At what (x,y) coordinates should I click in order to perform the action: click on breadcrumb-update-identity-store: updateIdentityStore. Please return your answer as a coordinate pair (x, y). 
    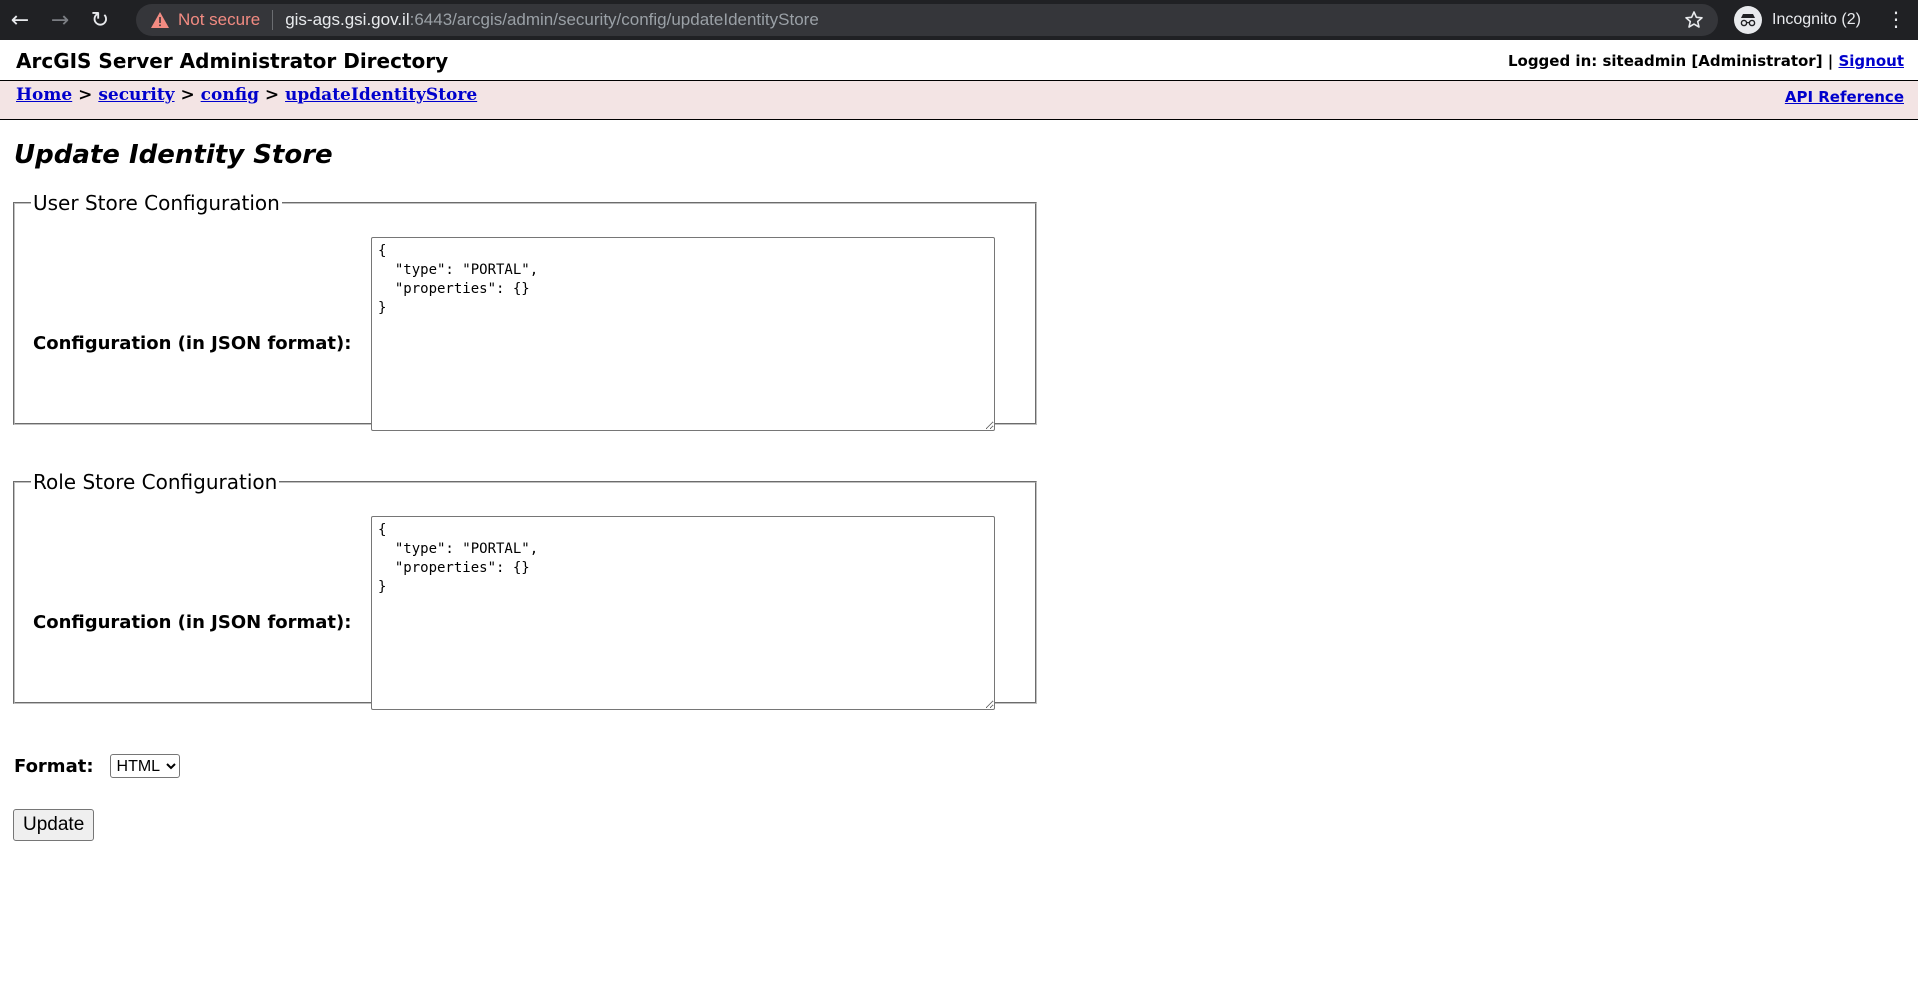
    Looking at the image, I should click on (381, 95).